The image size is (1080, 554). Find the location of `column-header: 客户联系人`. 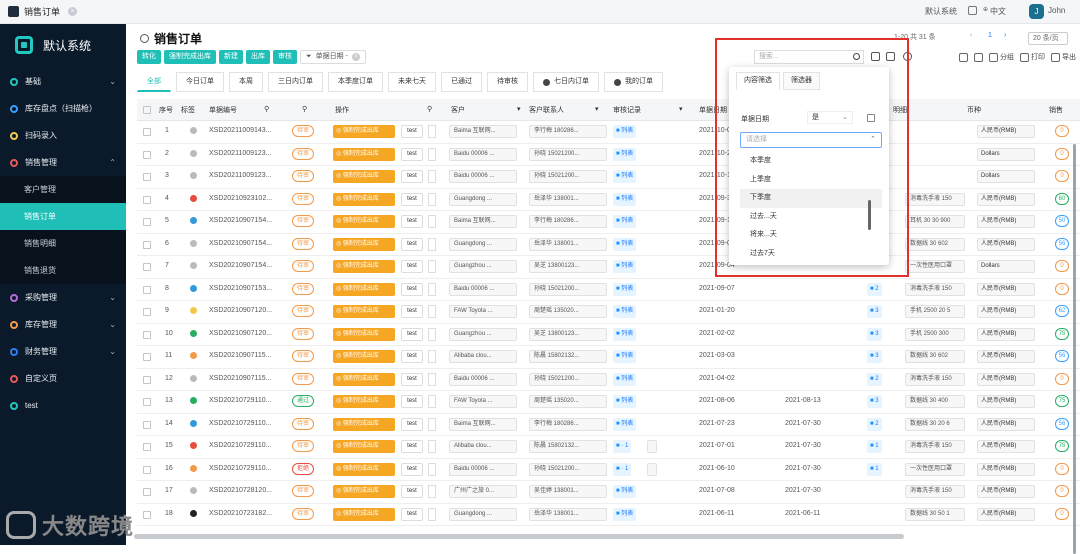

column-header: 客户联系人 is located at coordinates (546, 110).